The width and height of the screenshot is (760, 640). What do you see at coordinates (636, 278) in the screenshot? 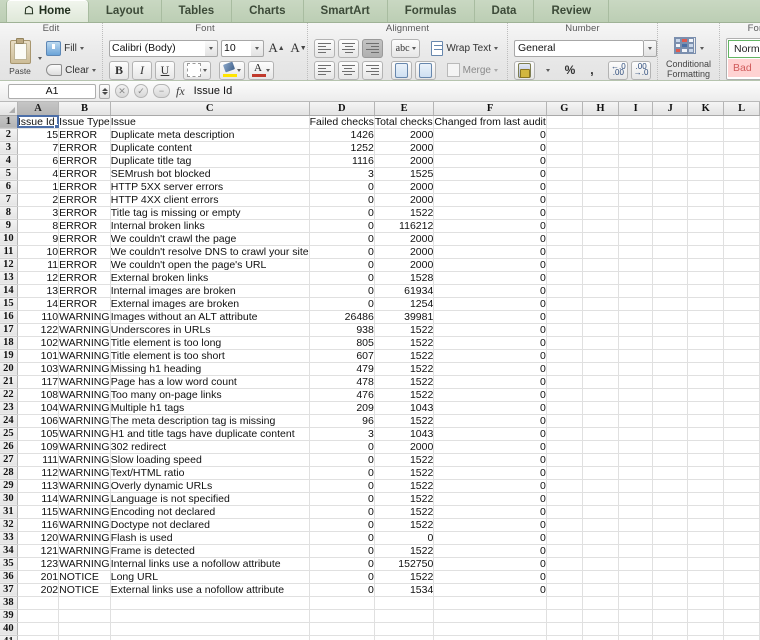
I see `cell-I13` at bounding box center [636, 278].